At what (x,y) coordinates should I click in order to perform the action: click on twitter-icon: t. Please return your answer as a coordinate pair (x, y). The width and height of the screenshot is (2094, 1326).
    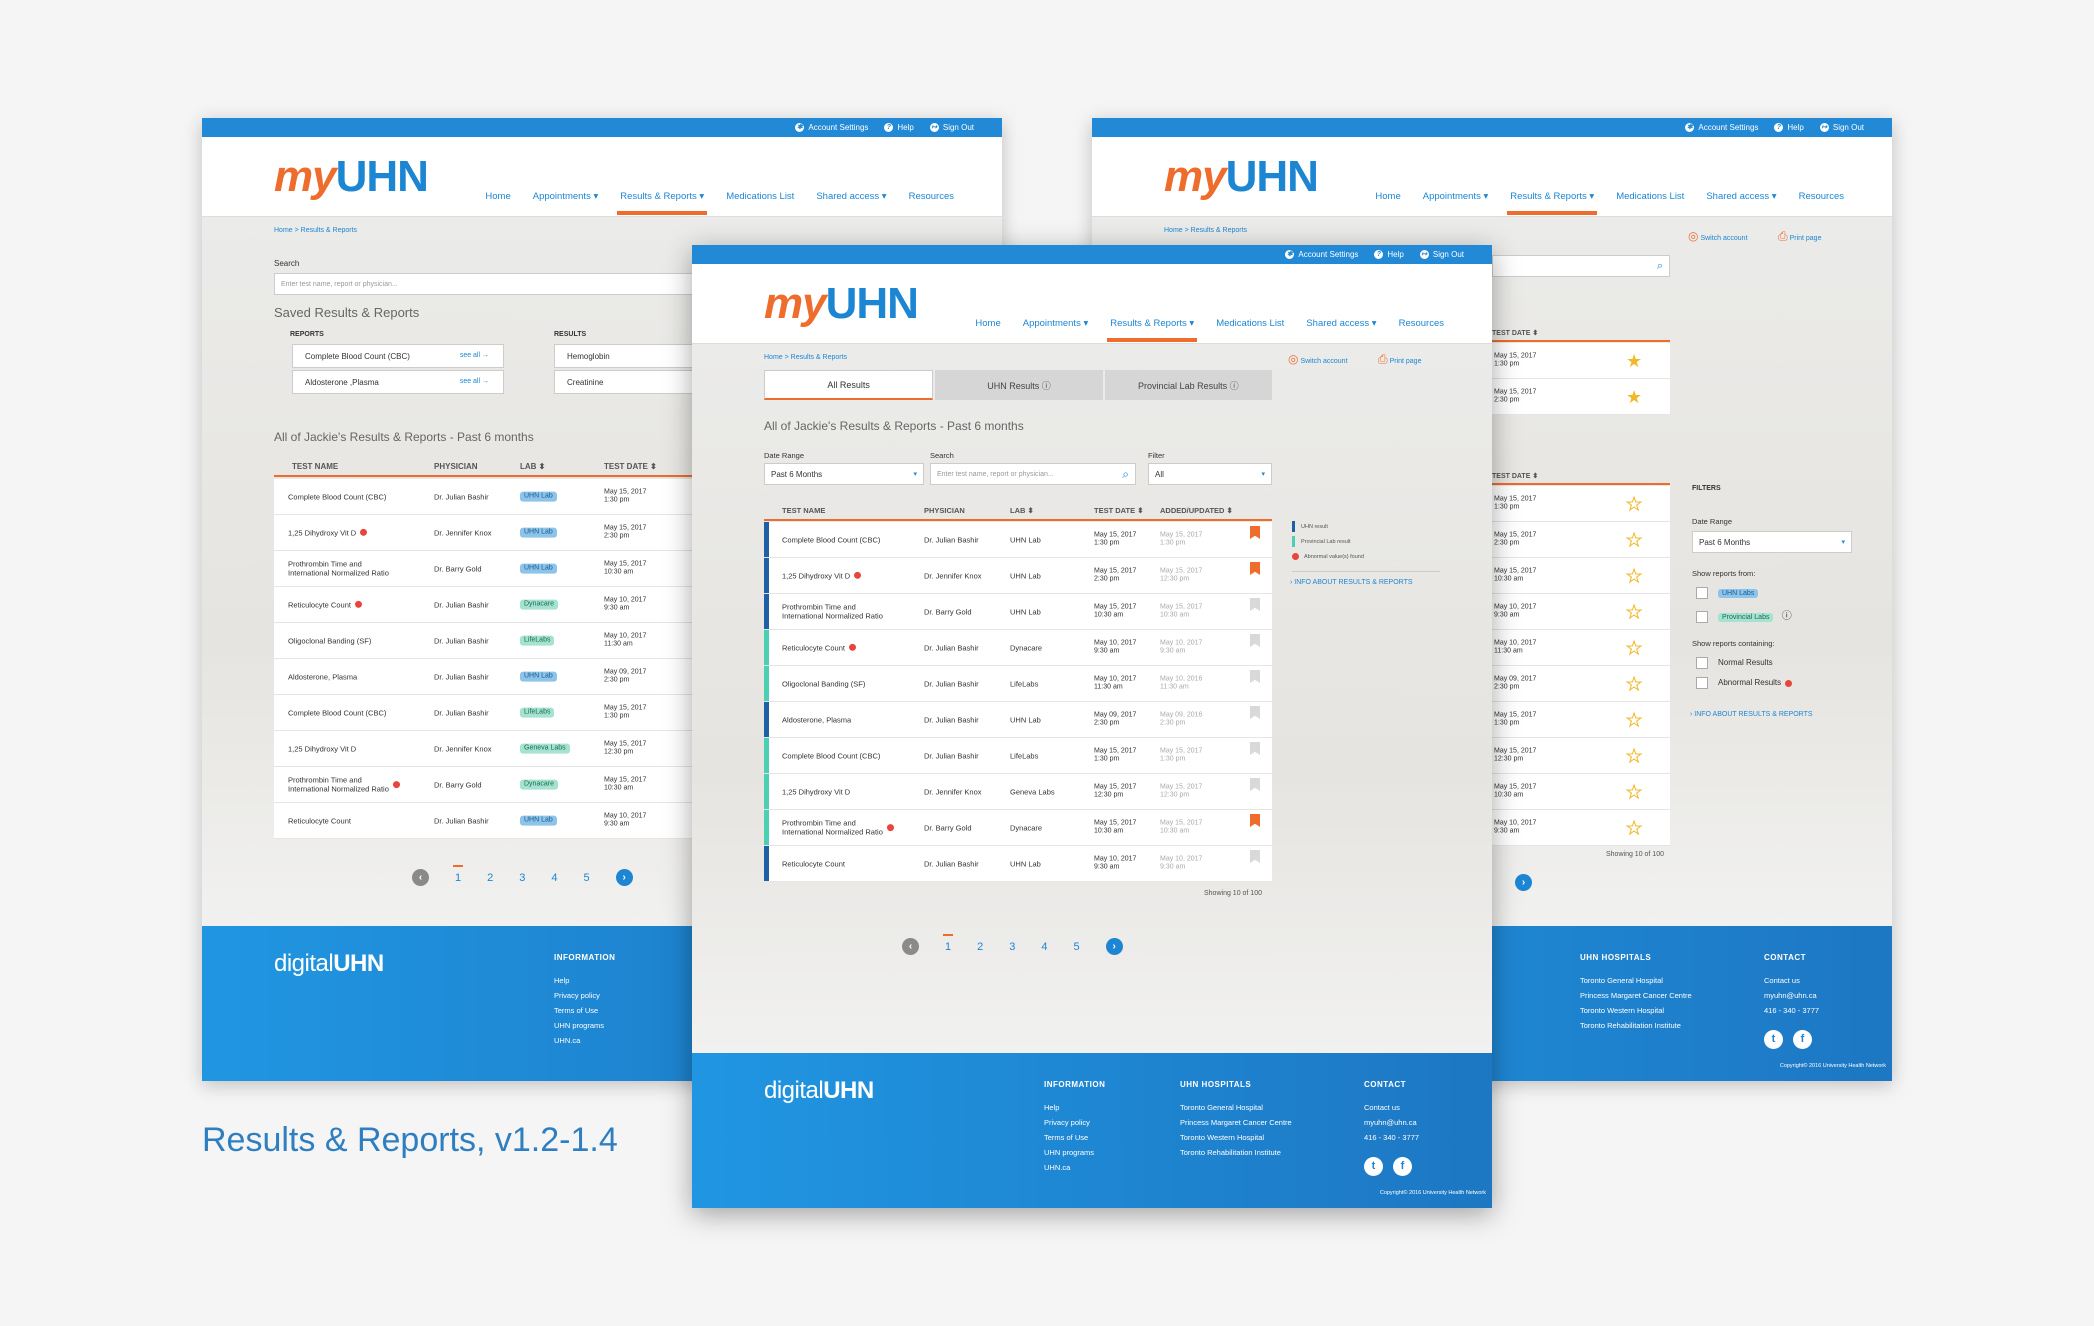
    Looking at the image, I should click on (1373, 1166).